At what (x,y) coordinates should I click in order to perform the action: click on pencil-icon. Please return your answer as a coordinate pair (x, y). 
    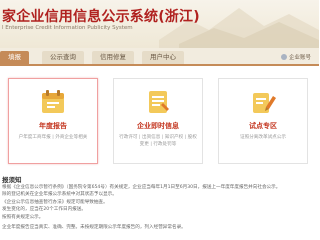
    Looking at the image, I should click on (264, 103).